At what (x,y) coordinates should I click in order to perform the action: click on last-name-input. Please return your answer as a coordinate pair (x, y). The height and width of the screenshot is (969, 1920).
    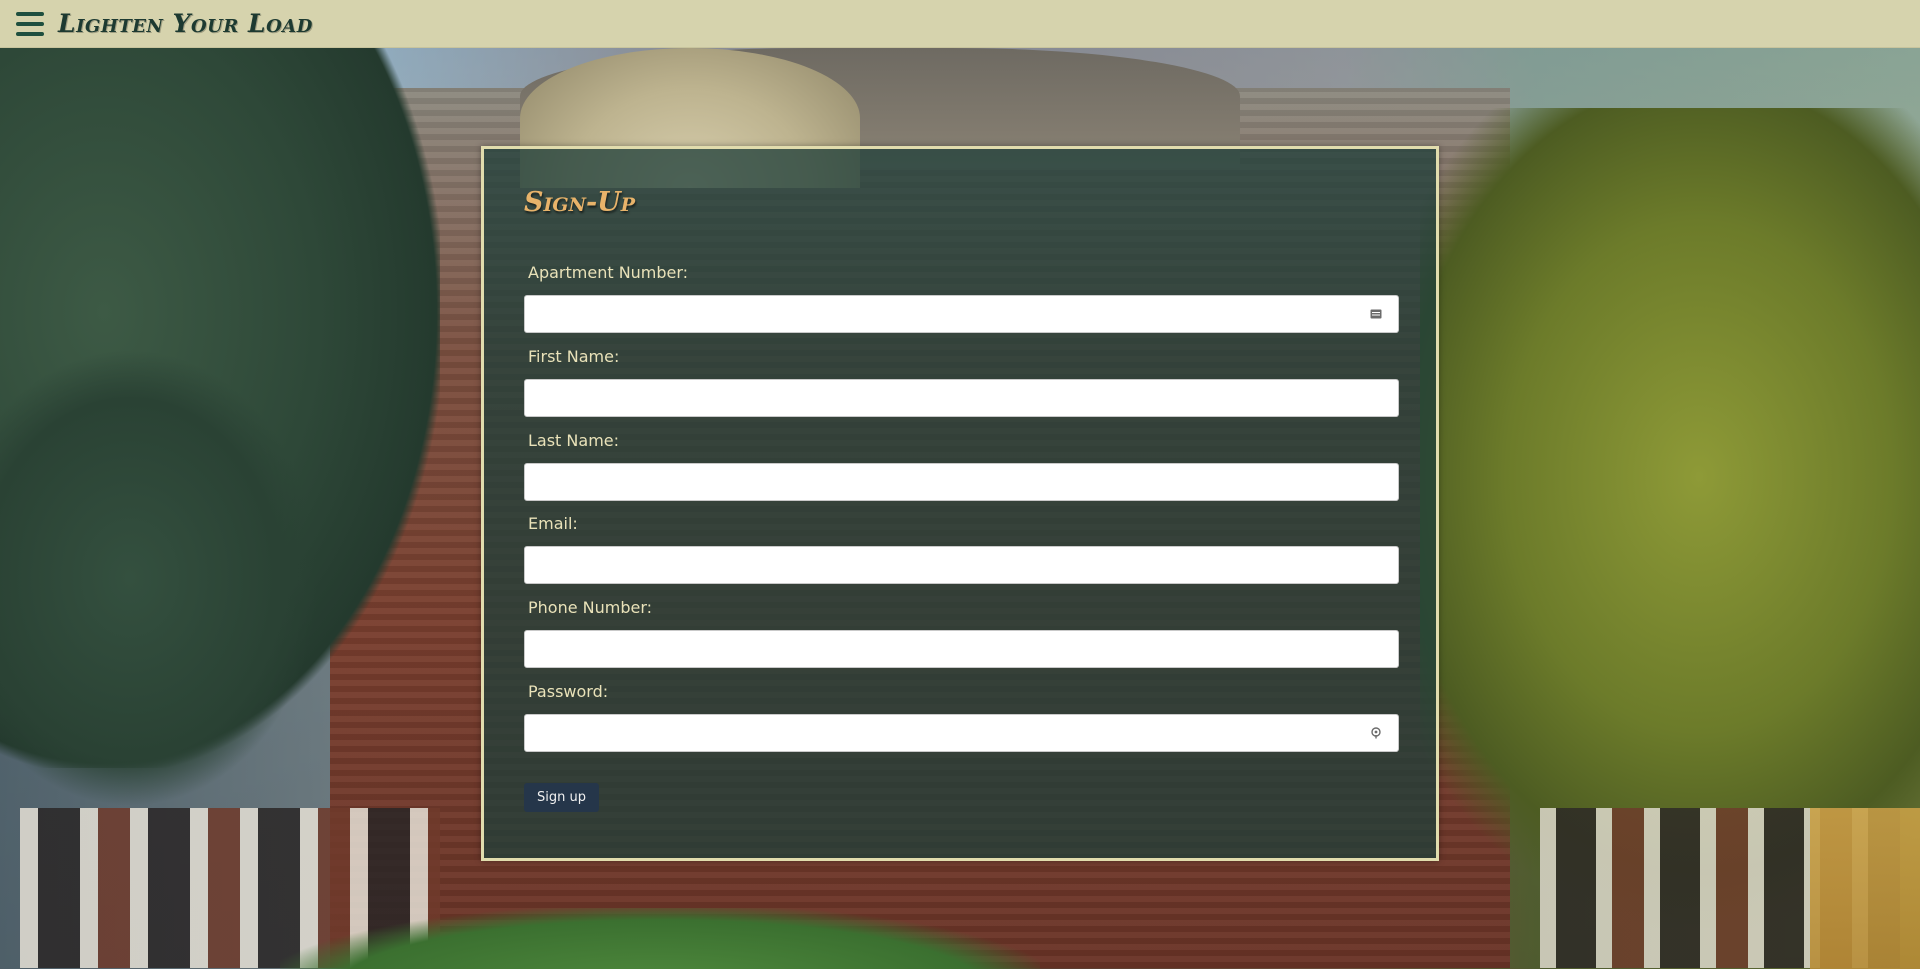
    Looking at the image, I should click on (961, 482).